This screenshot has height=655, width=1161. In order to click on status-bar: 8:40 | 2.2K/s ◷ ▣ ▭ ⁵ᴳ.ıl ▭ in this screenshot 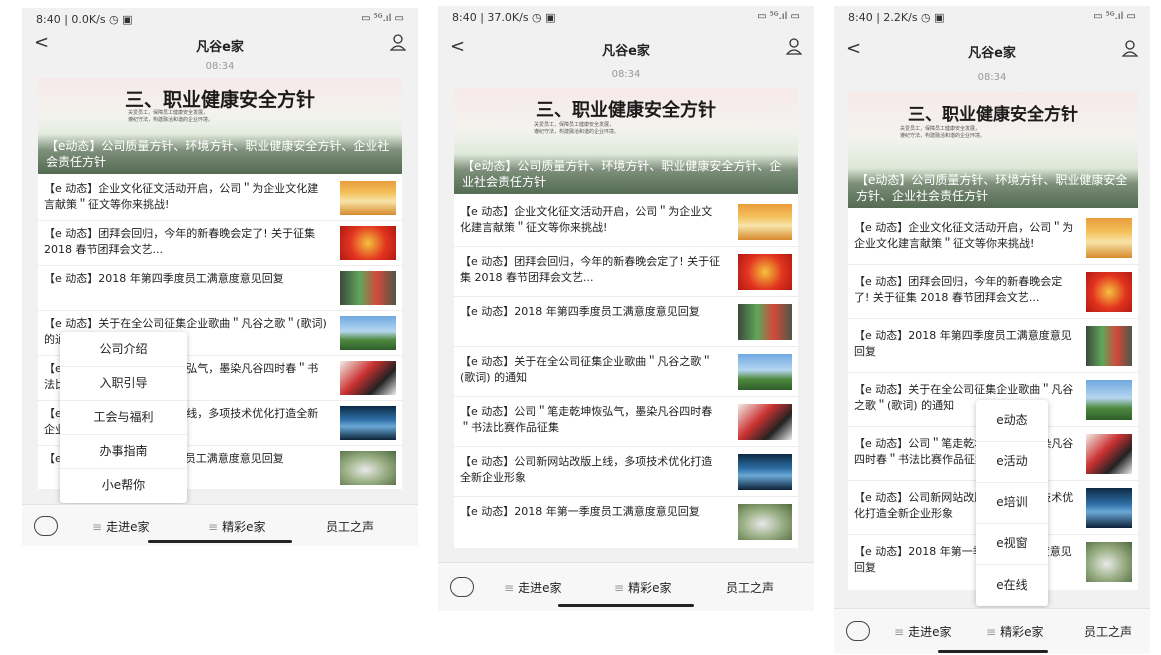, I will do `click(992, 17)`.